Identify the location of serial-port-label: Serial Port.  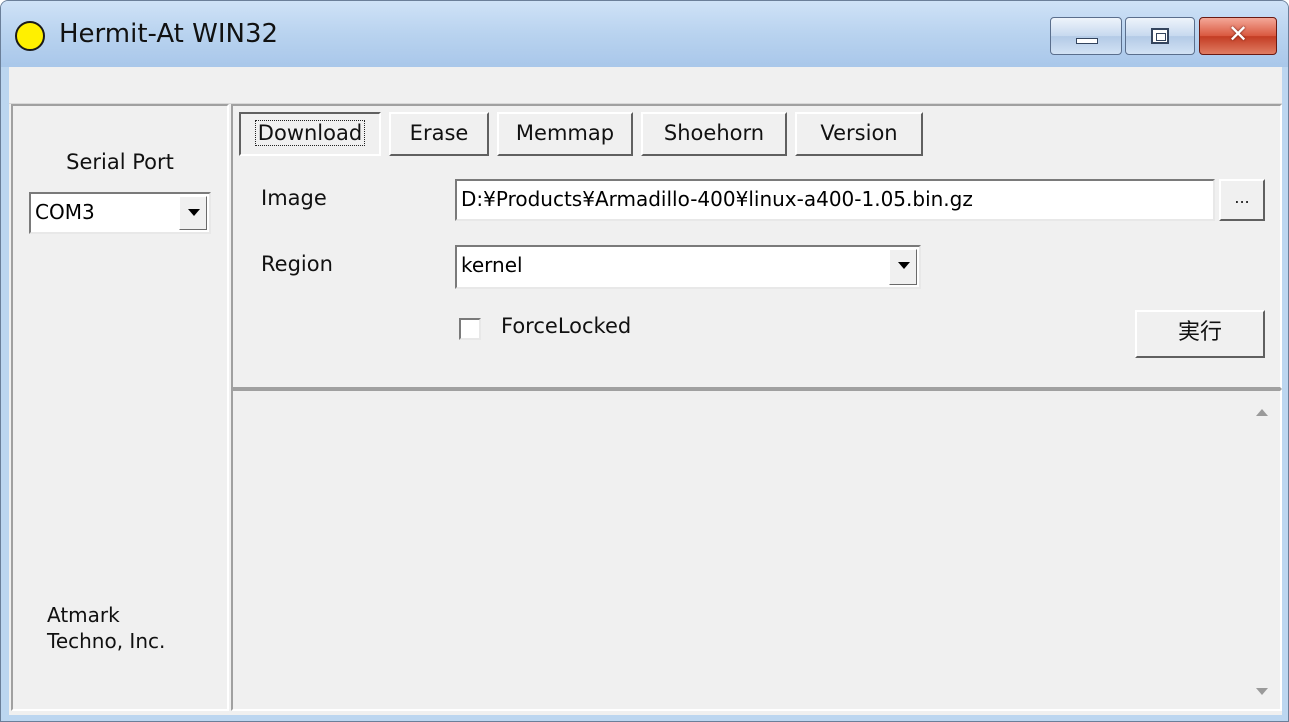
(120, 162).